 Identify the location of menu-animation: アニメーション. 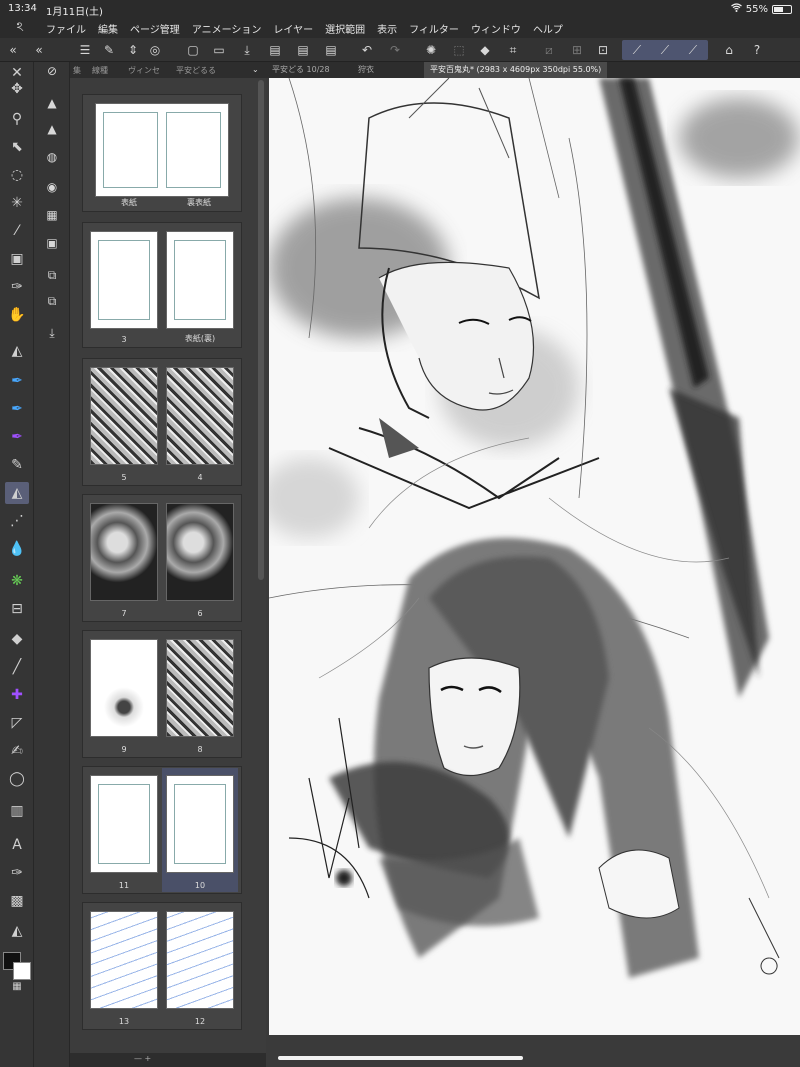
(227, 28).